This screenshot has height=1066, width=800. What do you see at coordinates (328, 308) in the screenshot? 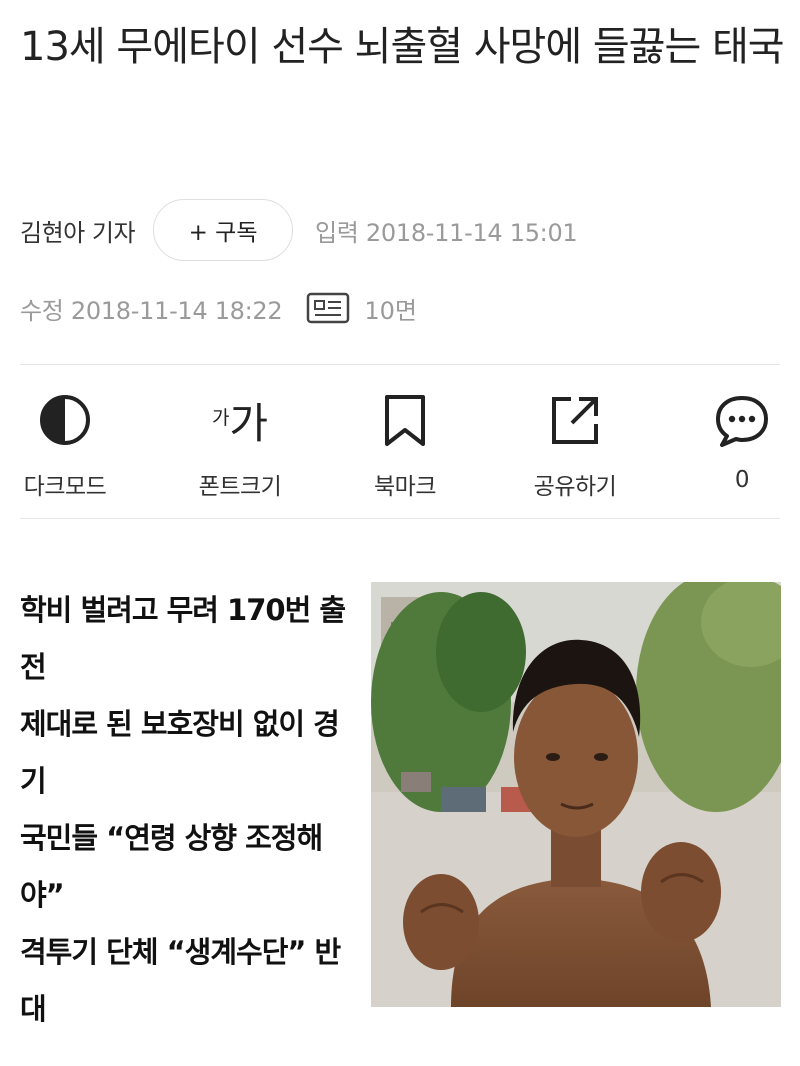
I see `newspaper-icon` at bounding box center [328, 308].